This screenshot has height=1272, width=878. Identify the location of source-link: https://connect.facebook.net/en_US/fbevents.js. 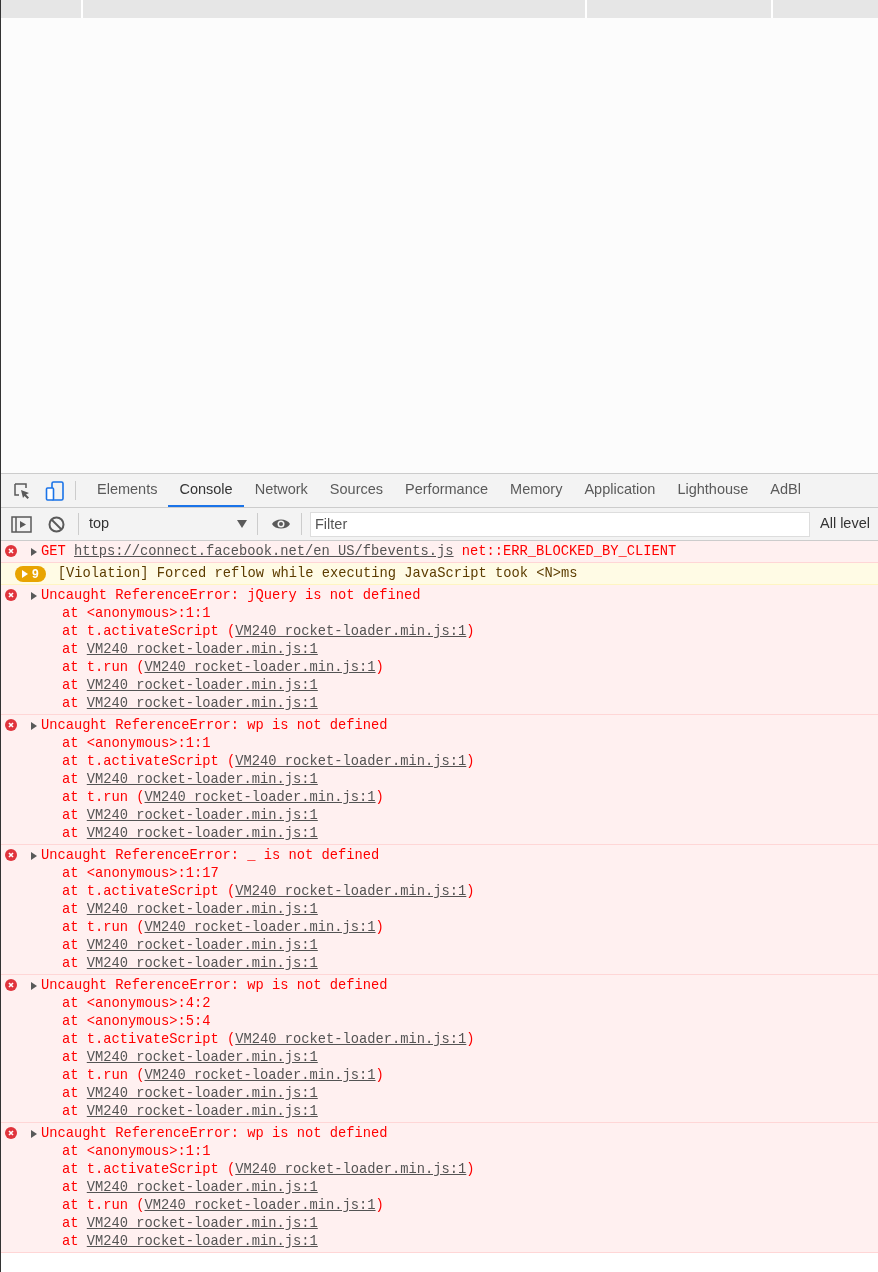
(264, 551).